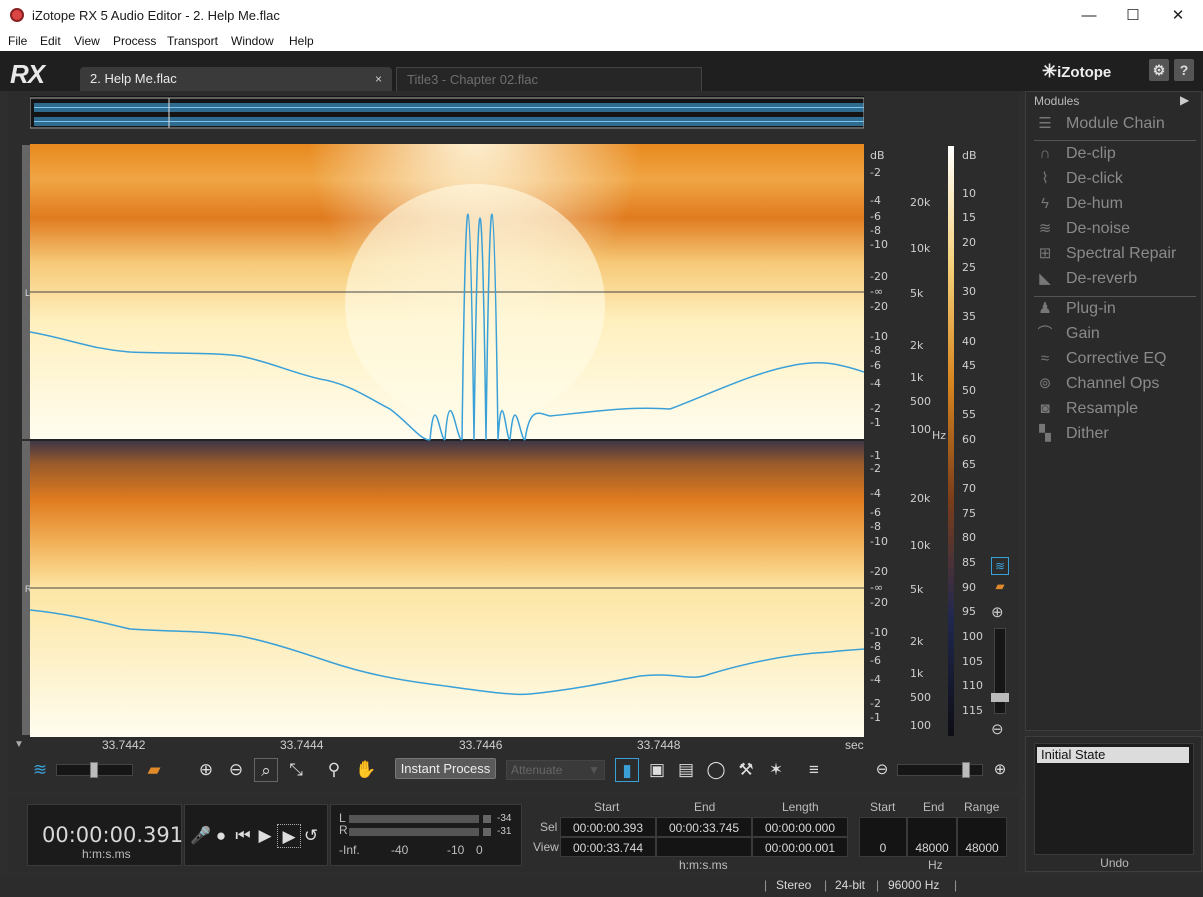 This screenshot has width=1203, height=897. I want to click on module-de-hum: ϟ De-hum, so click(1116, 204).